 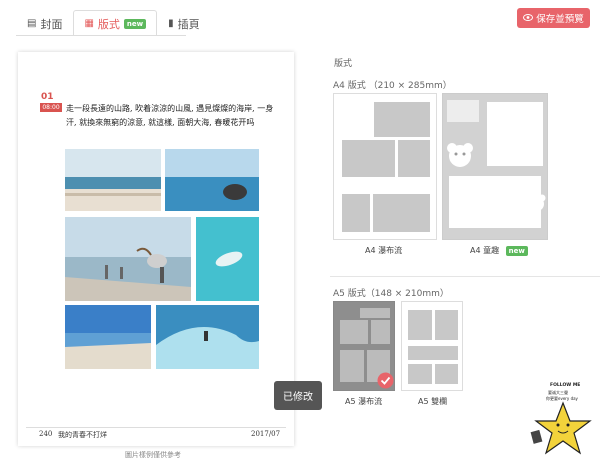 What do you see at coordinates (156, 427) in the screenshot?
I see `footer-divider` at bounding box center [156, 427].